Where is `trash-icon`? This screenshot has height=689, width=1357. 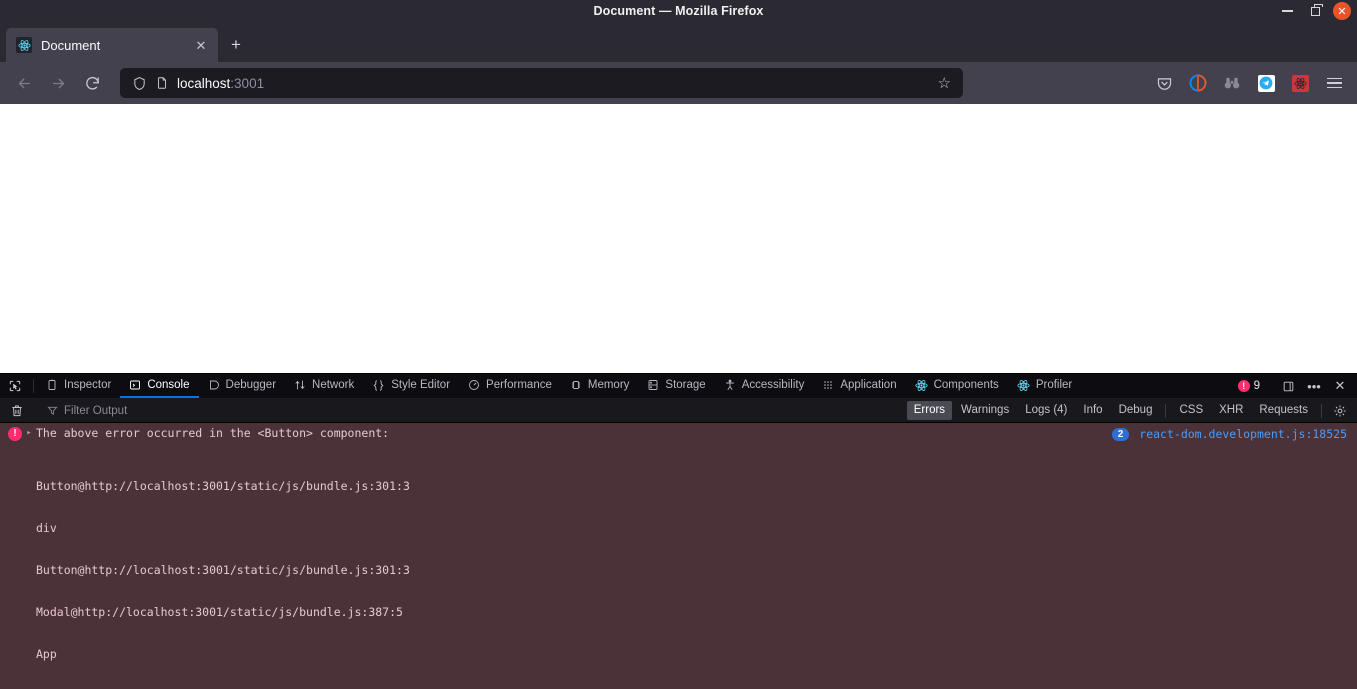 trash-icon is located at coordinates (17, 410).